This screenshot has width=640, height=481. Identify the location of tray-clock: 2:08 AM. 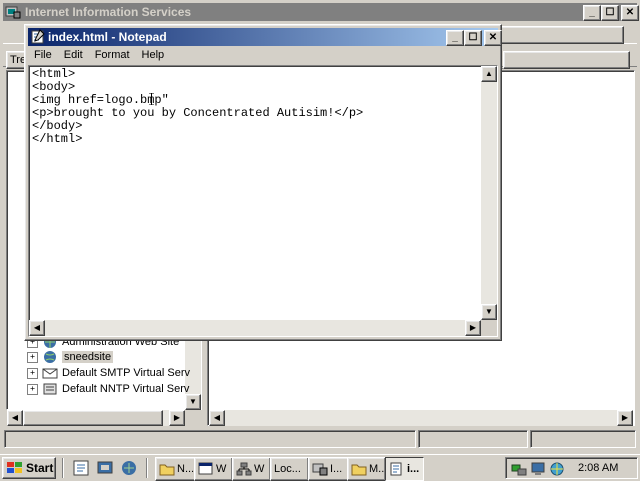
(598, 468).